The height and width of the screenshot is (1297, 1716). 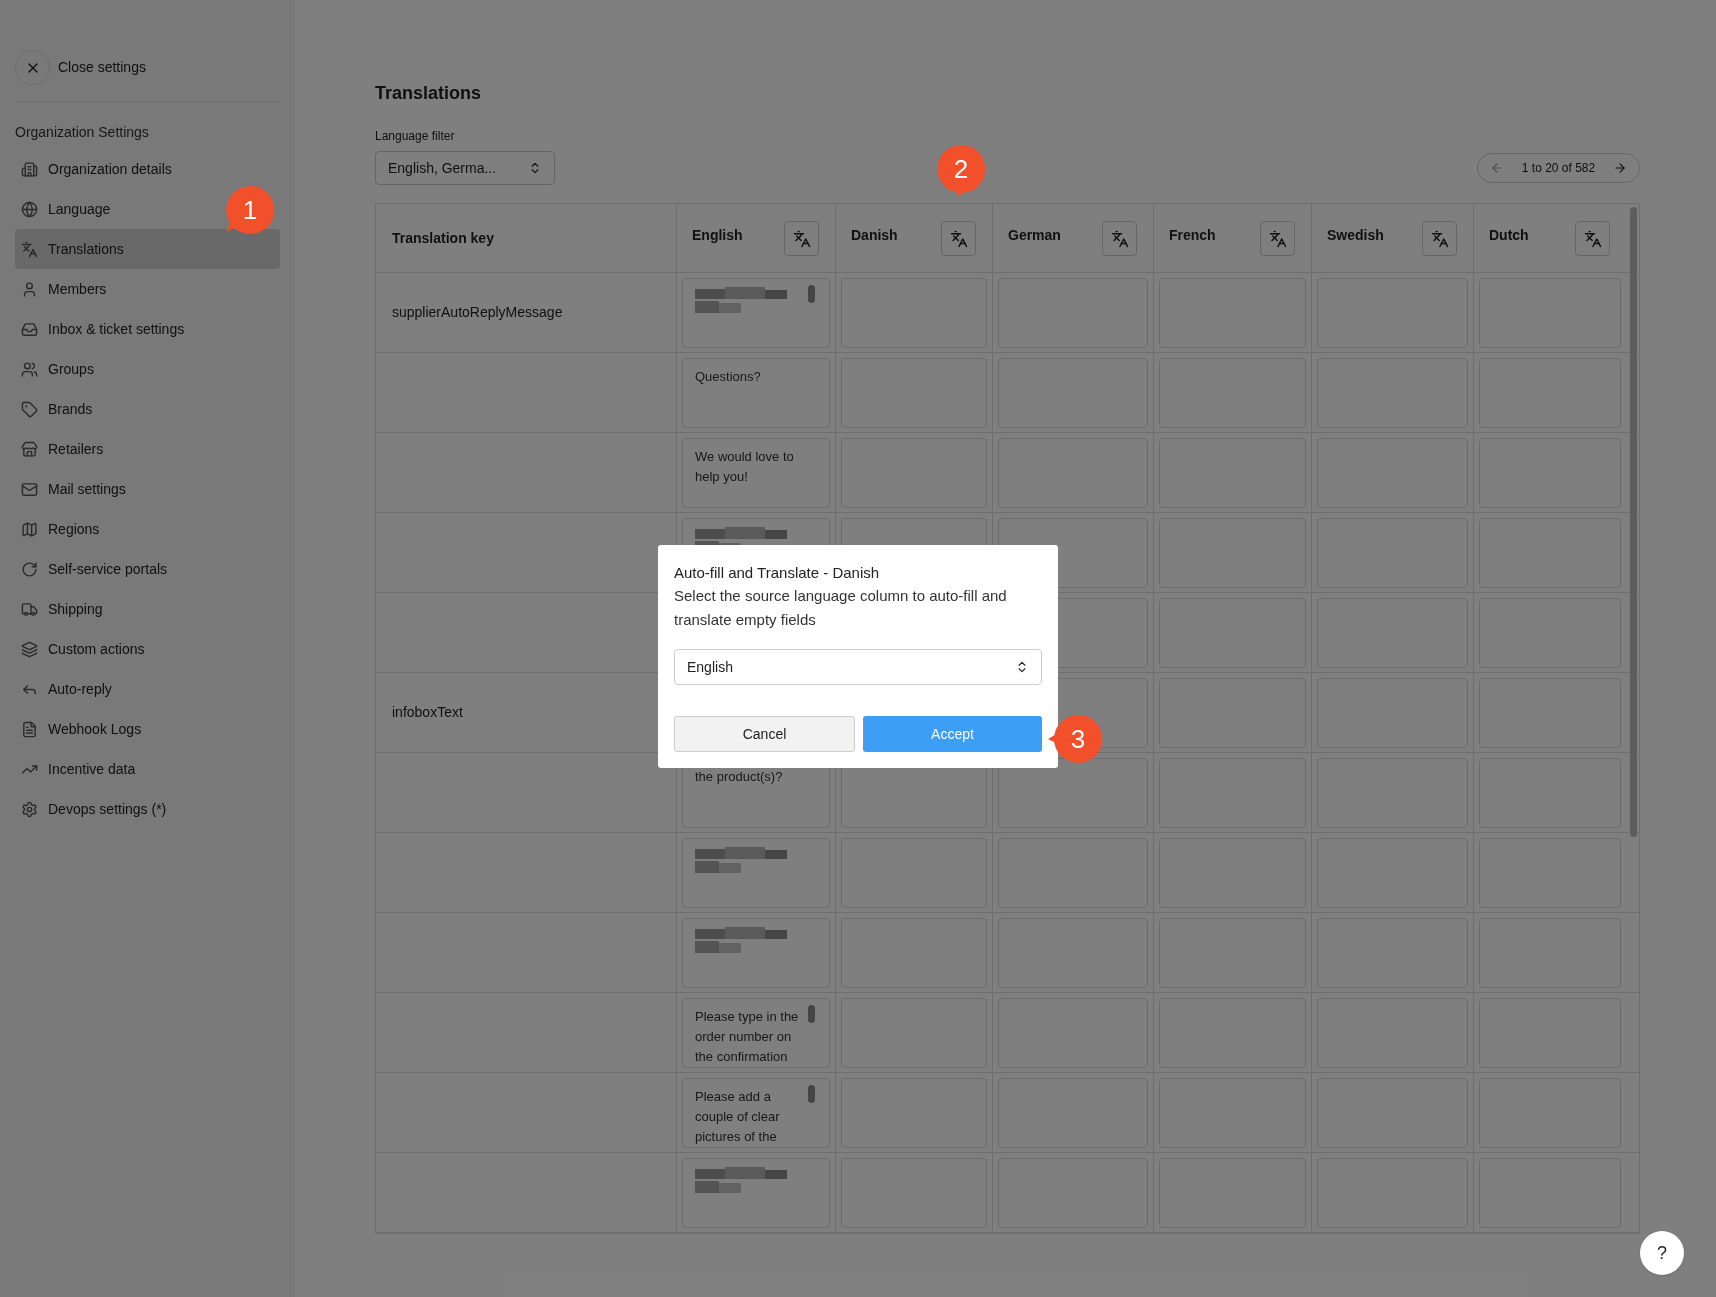 What do you see at coordinates (429, 93) in the screenshot?
I see `page-title: Translations` at bounding box center [429, 93].